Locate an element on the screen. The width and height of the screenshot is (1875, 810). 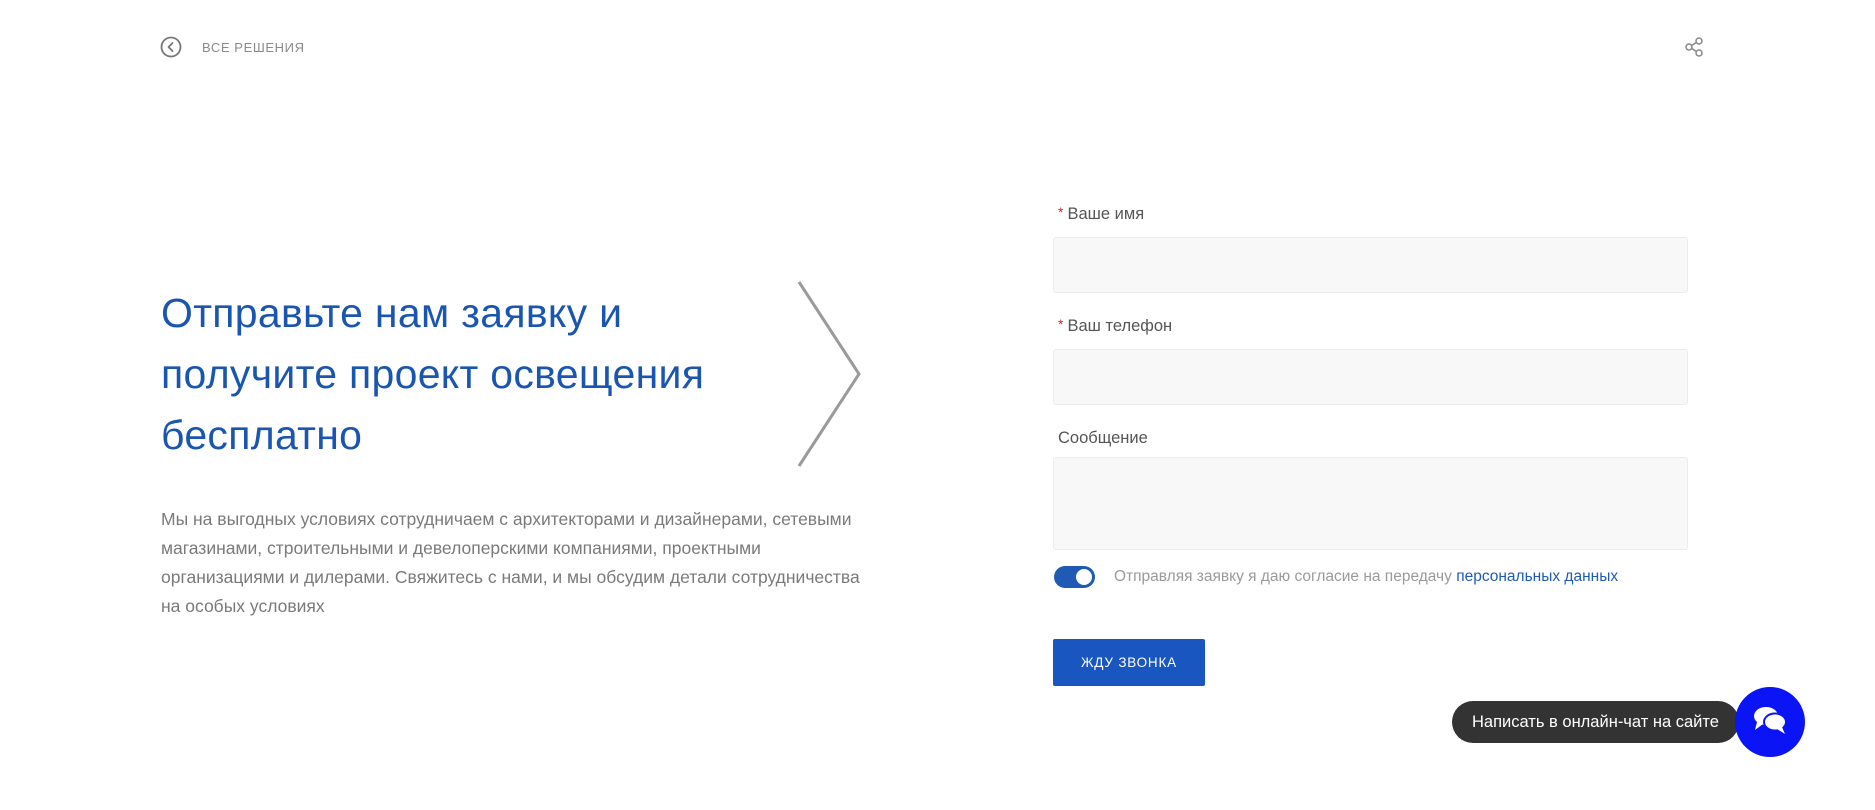
top-bar: ВСЕ РЕШЕНИЯ is located at coordinates (932, 48).